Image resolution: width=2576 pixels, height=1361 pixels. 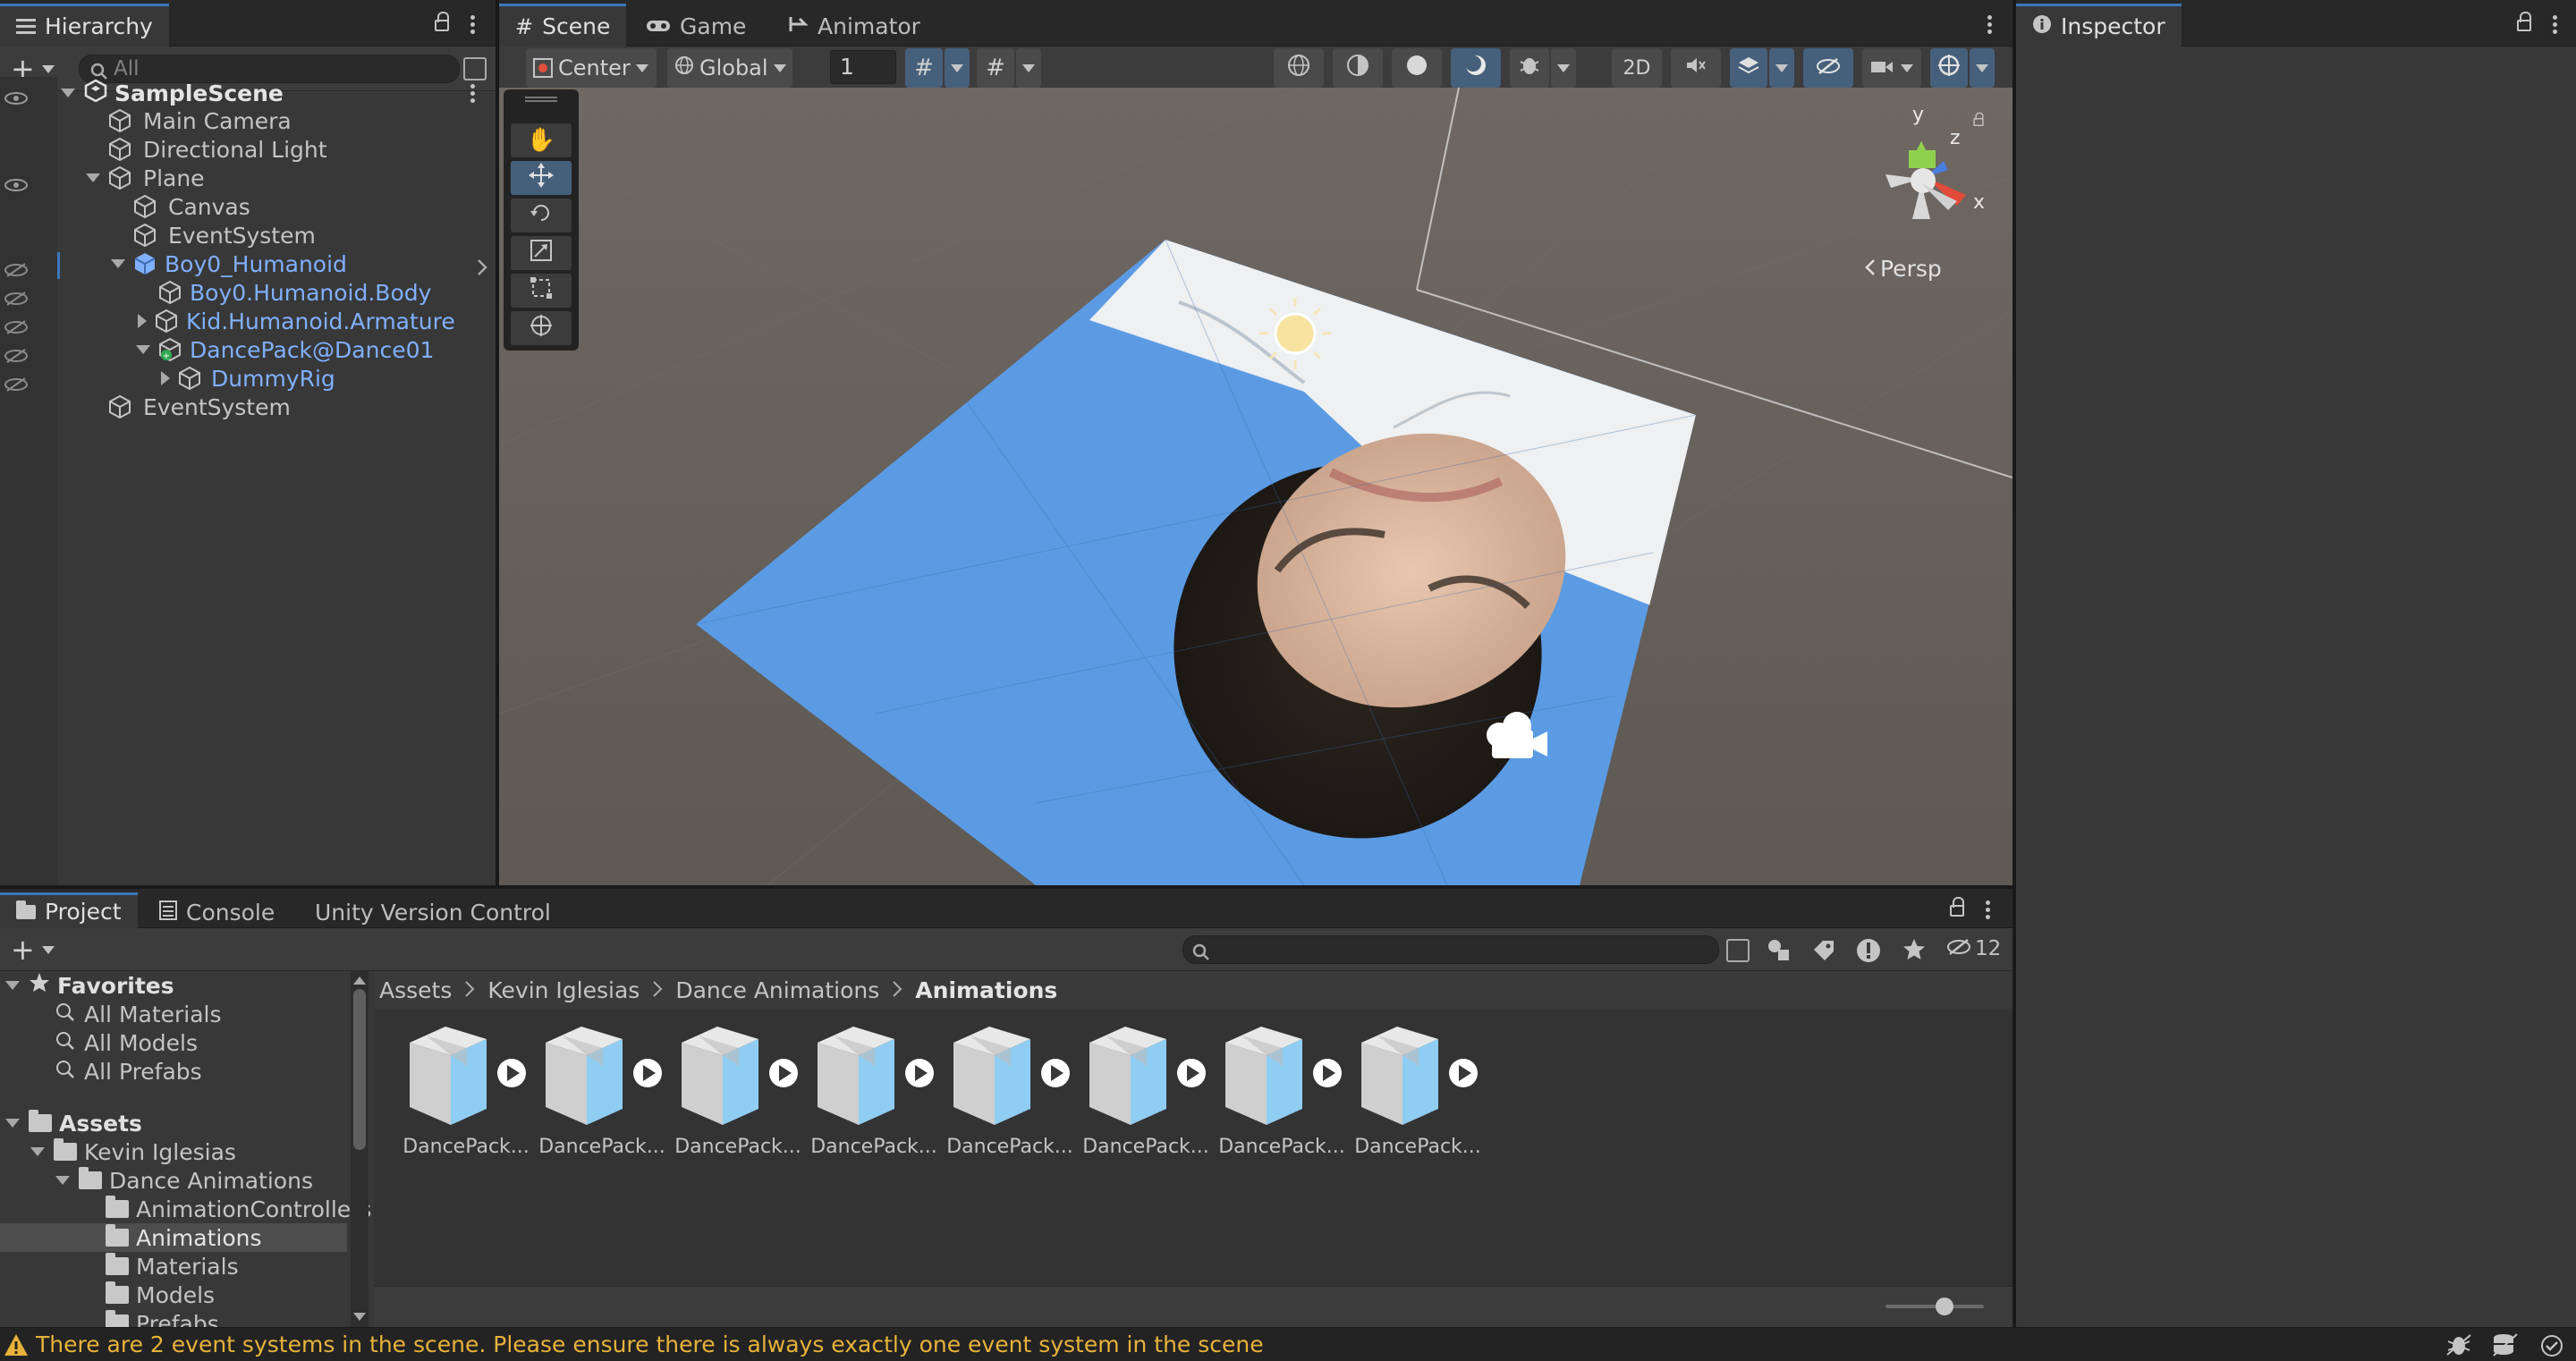 I want to click on move-tool-button, so click(x=541, y=178).